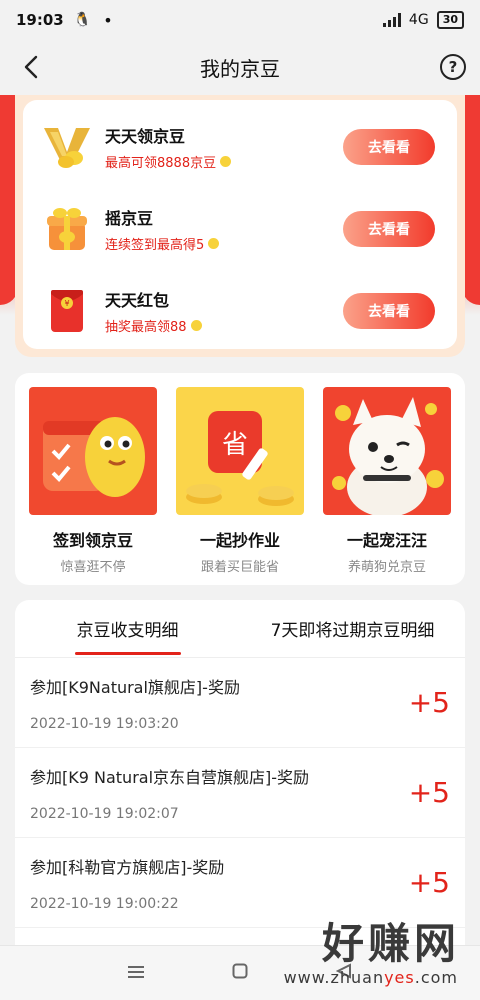  I want to click on red-envelope-icon: ¥, so click(67, 311).